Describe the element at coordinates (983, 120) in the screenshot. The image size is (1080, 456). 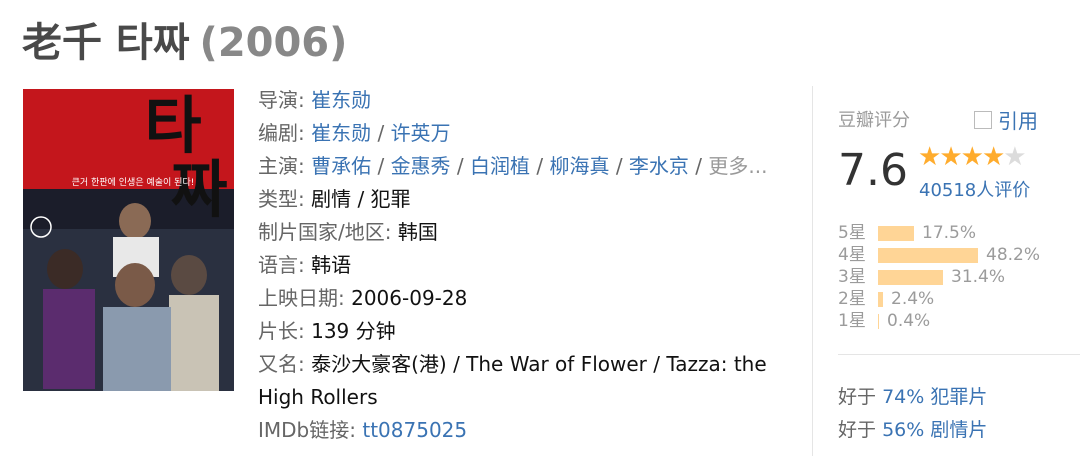
I see `external-link-icon` at that location.